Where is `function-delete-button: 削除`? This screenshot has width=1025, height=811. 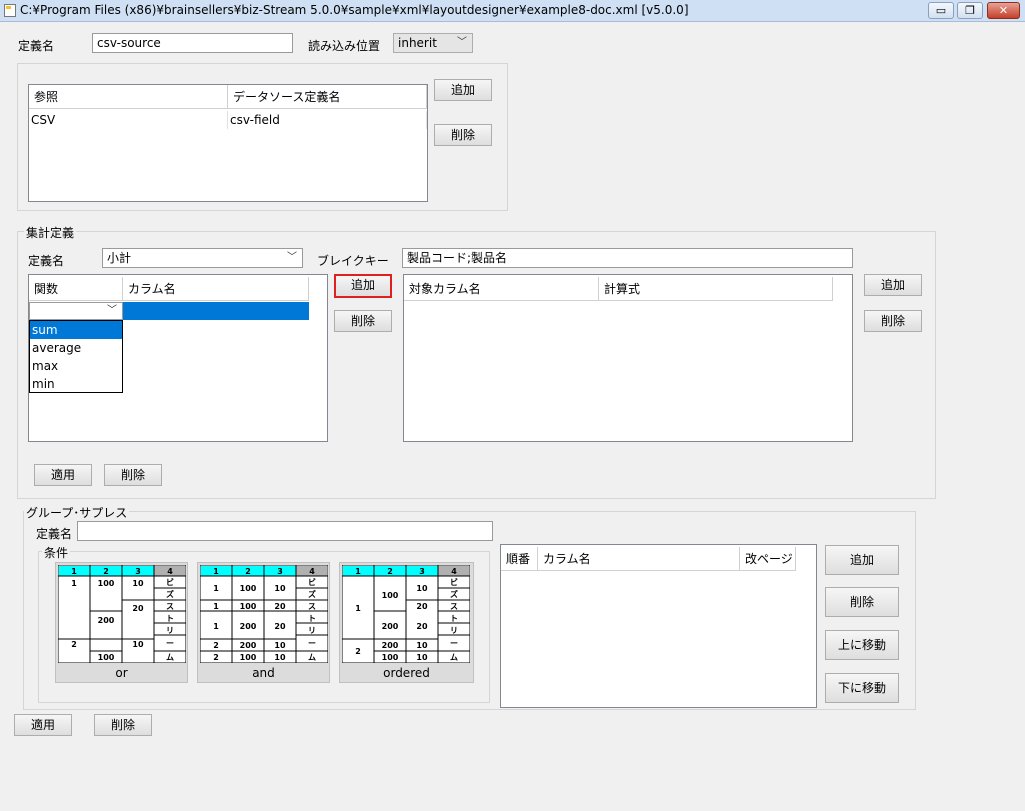 function-delete-button: 削除 is located at coordinates (363, 321).